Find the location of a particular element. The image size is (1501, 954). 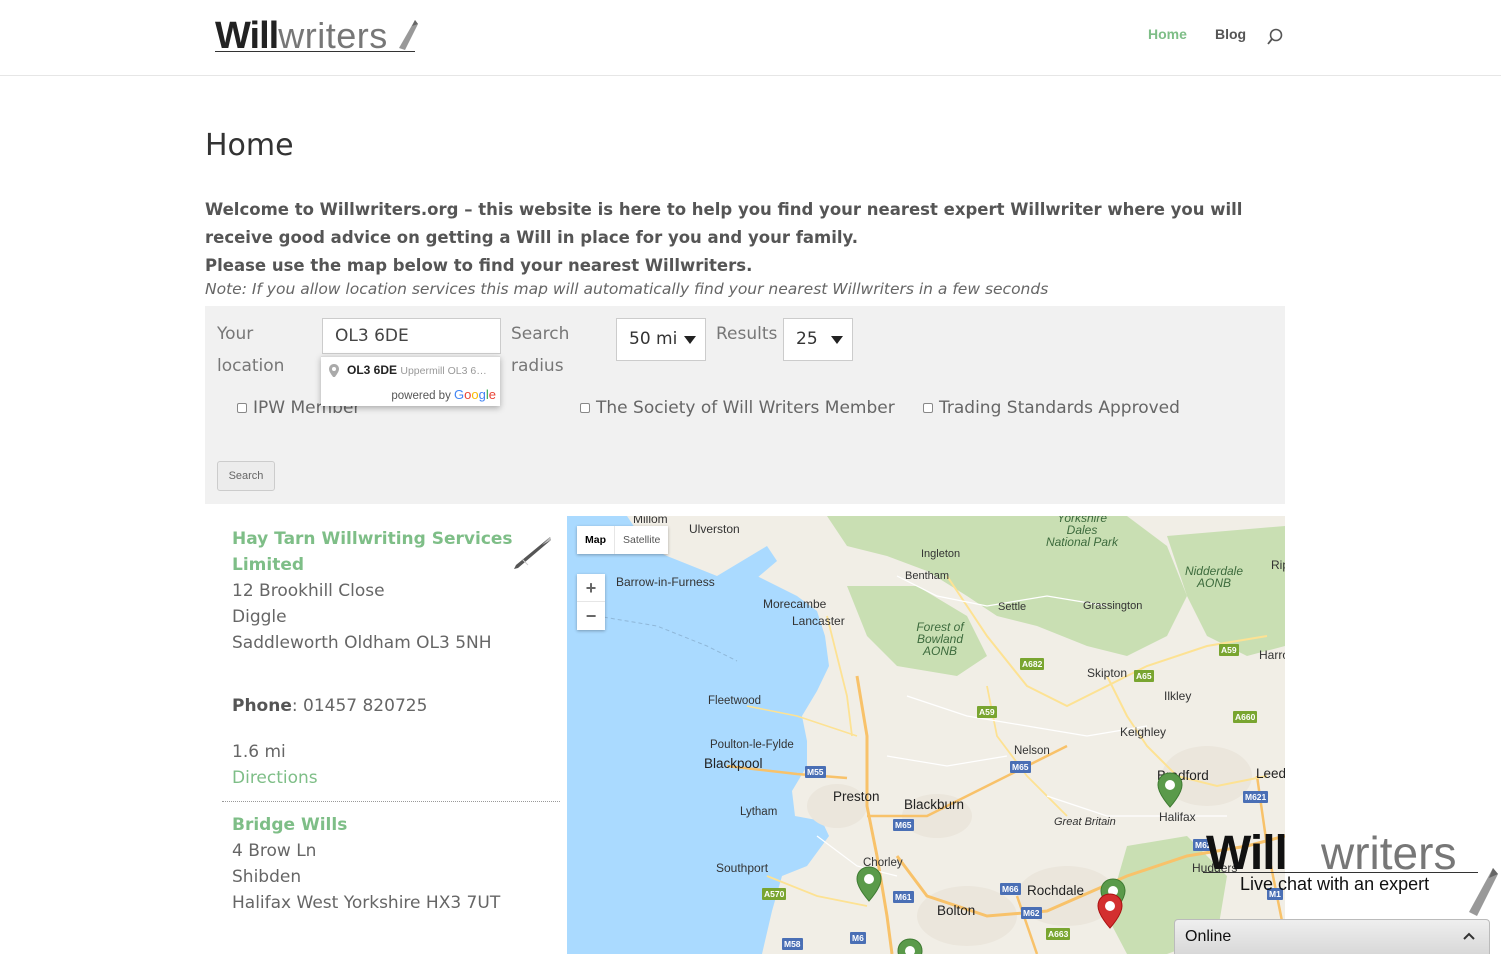

directions-link: Directions is located at coordinates (392, 778).